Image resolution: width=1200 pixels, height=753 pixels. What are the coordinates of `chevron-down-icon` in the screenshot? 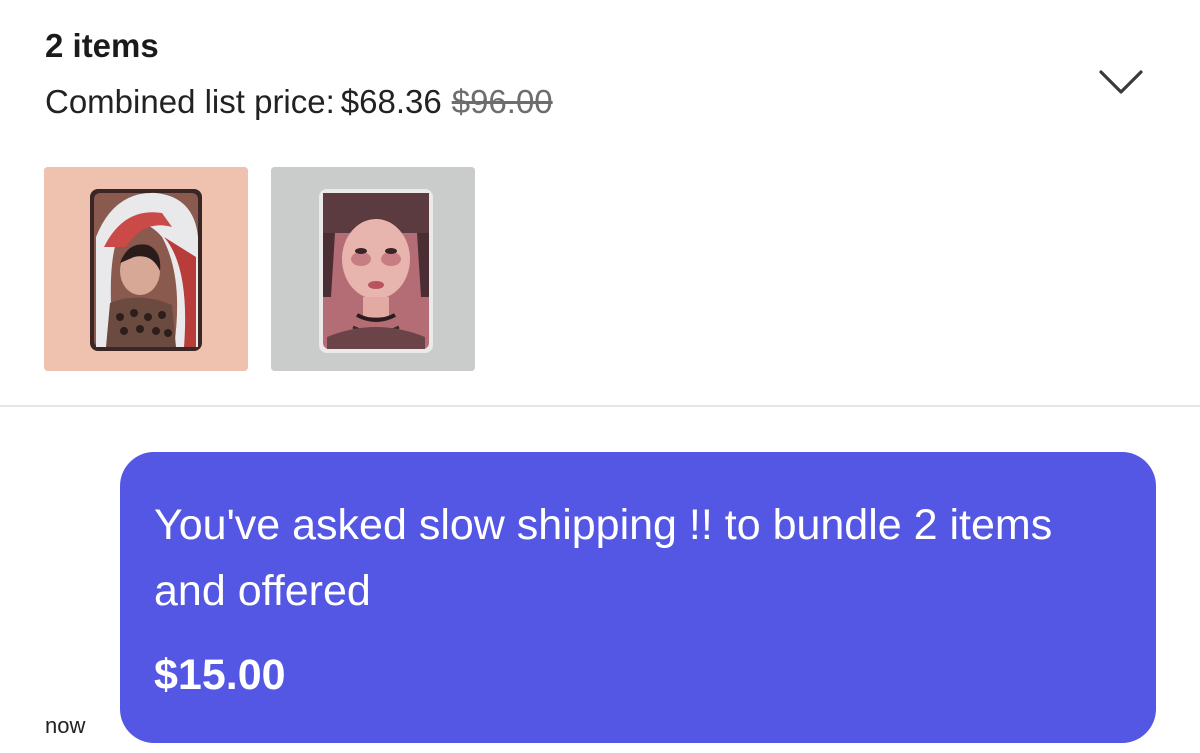 It's located at (1121, 84).